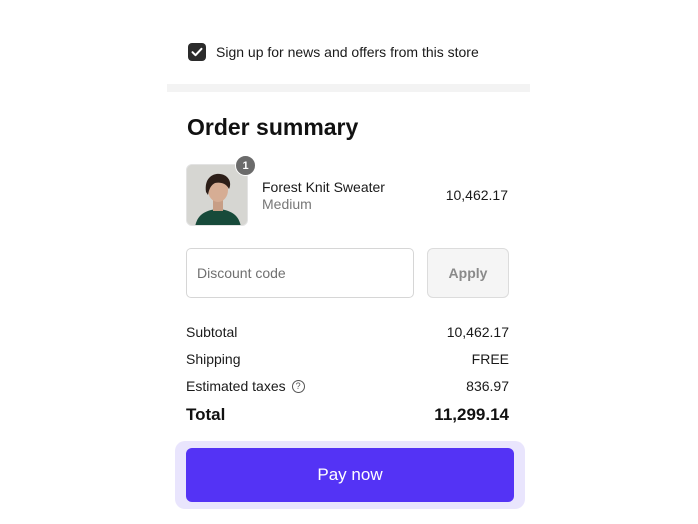 The image size is (698, 524). Describe the element at coordinates (347, 386) in the screenshot. I see `taxes-row: Estimated taxes ? 836.97` at that location.